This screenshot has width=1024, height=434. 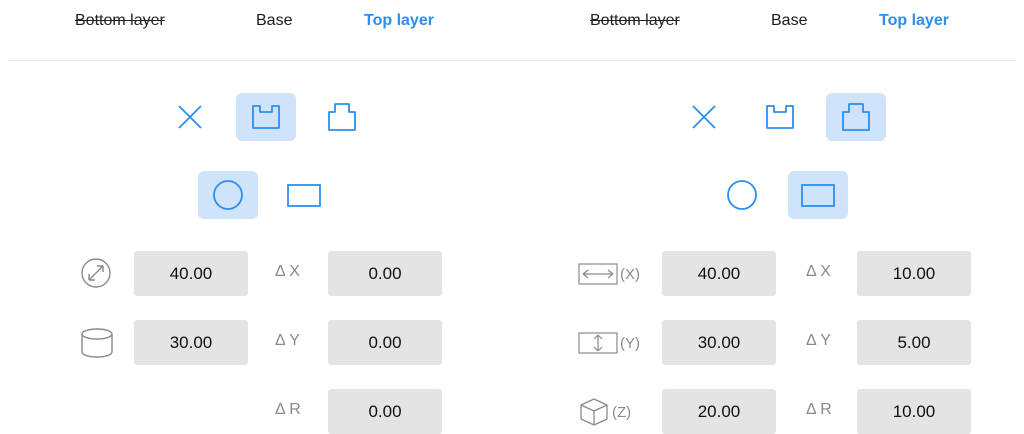 What do you see at coordinates (635, 21) in the screenshot?
I see `tab-bottom-layer-right: Bottom layer` at bounding box center [635, 21].